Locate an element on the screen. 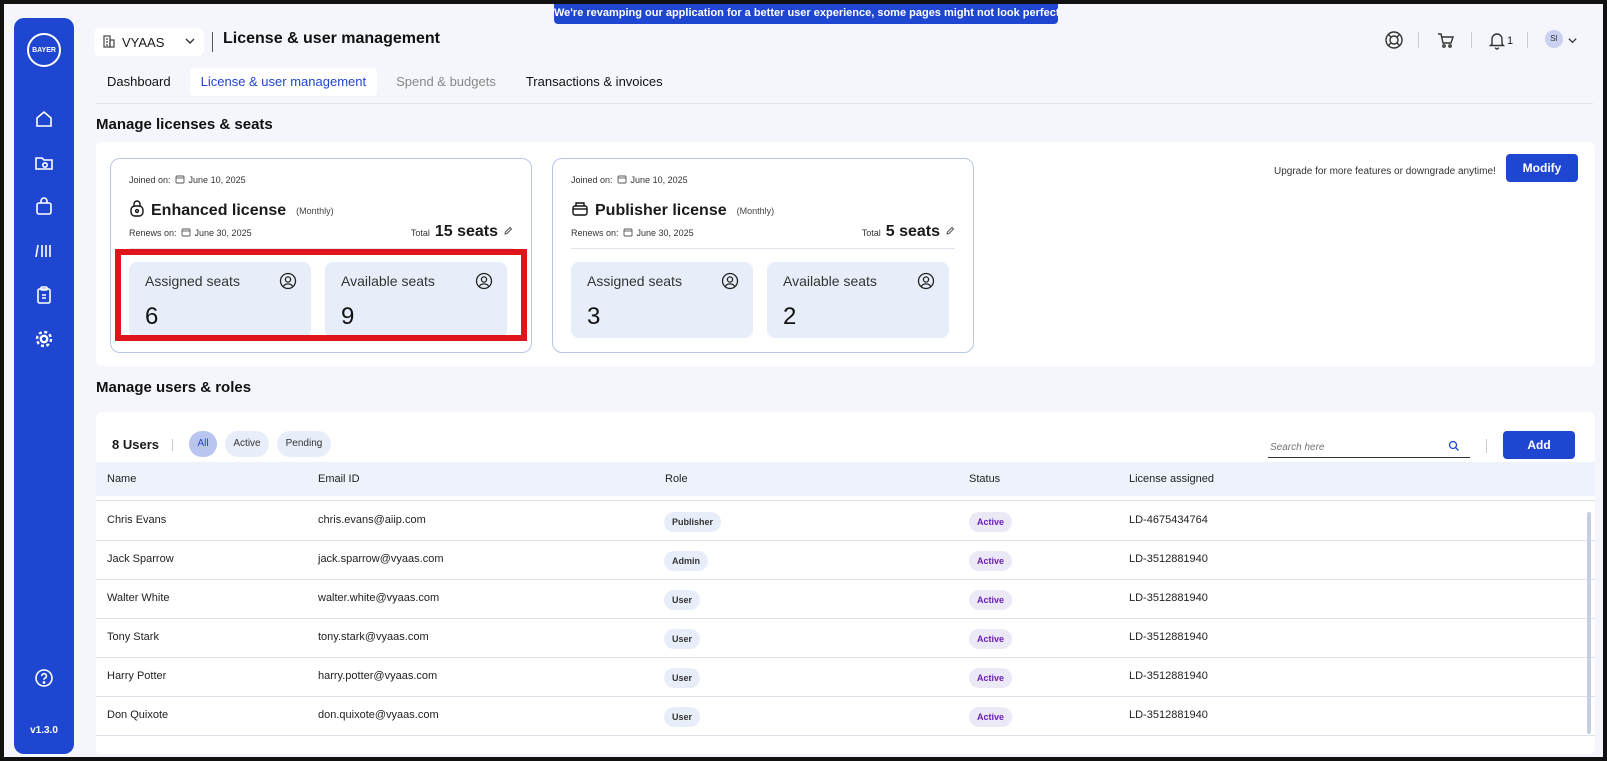  notification-count: 1 is located at coordinates (1510, 41).